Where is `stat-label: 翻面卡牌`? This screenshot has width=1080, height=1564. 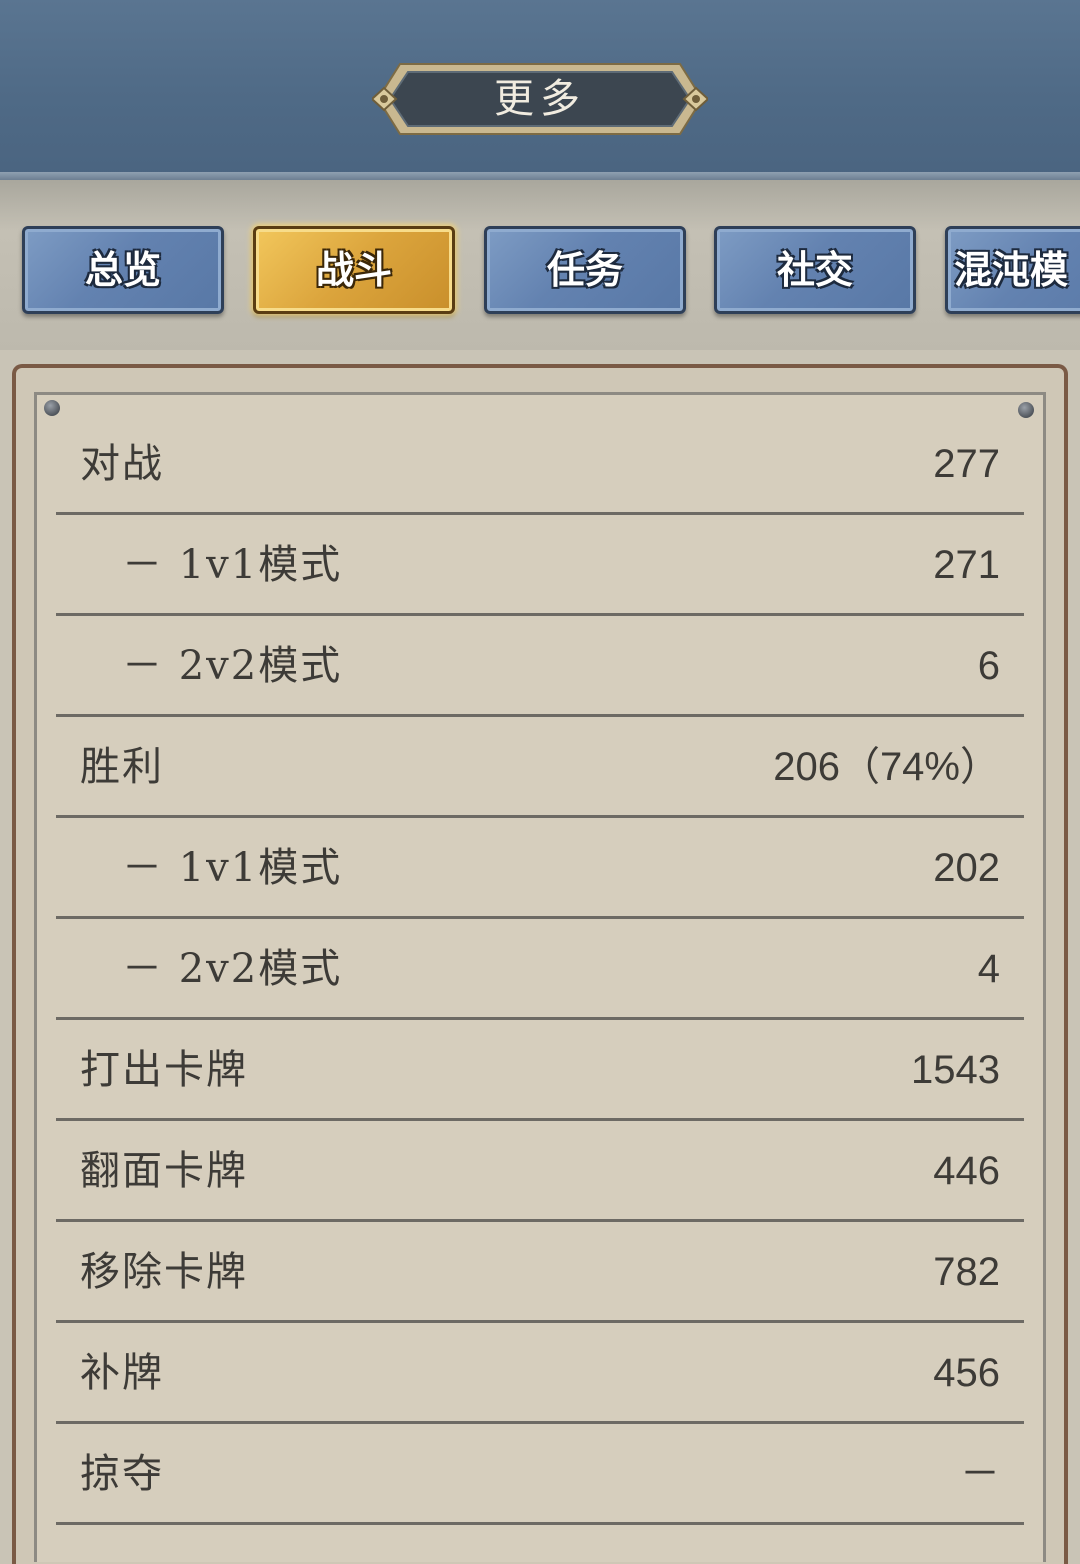
stat-label: 翻面卡牌 is located at coordinates (164, 1171).